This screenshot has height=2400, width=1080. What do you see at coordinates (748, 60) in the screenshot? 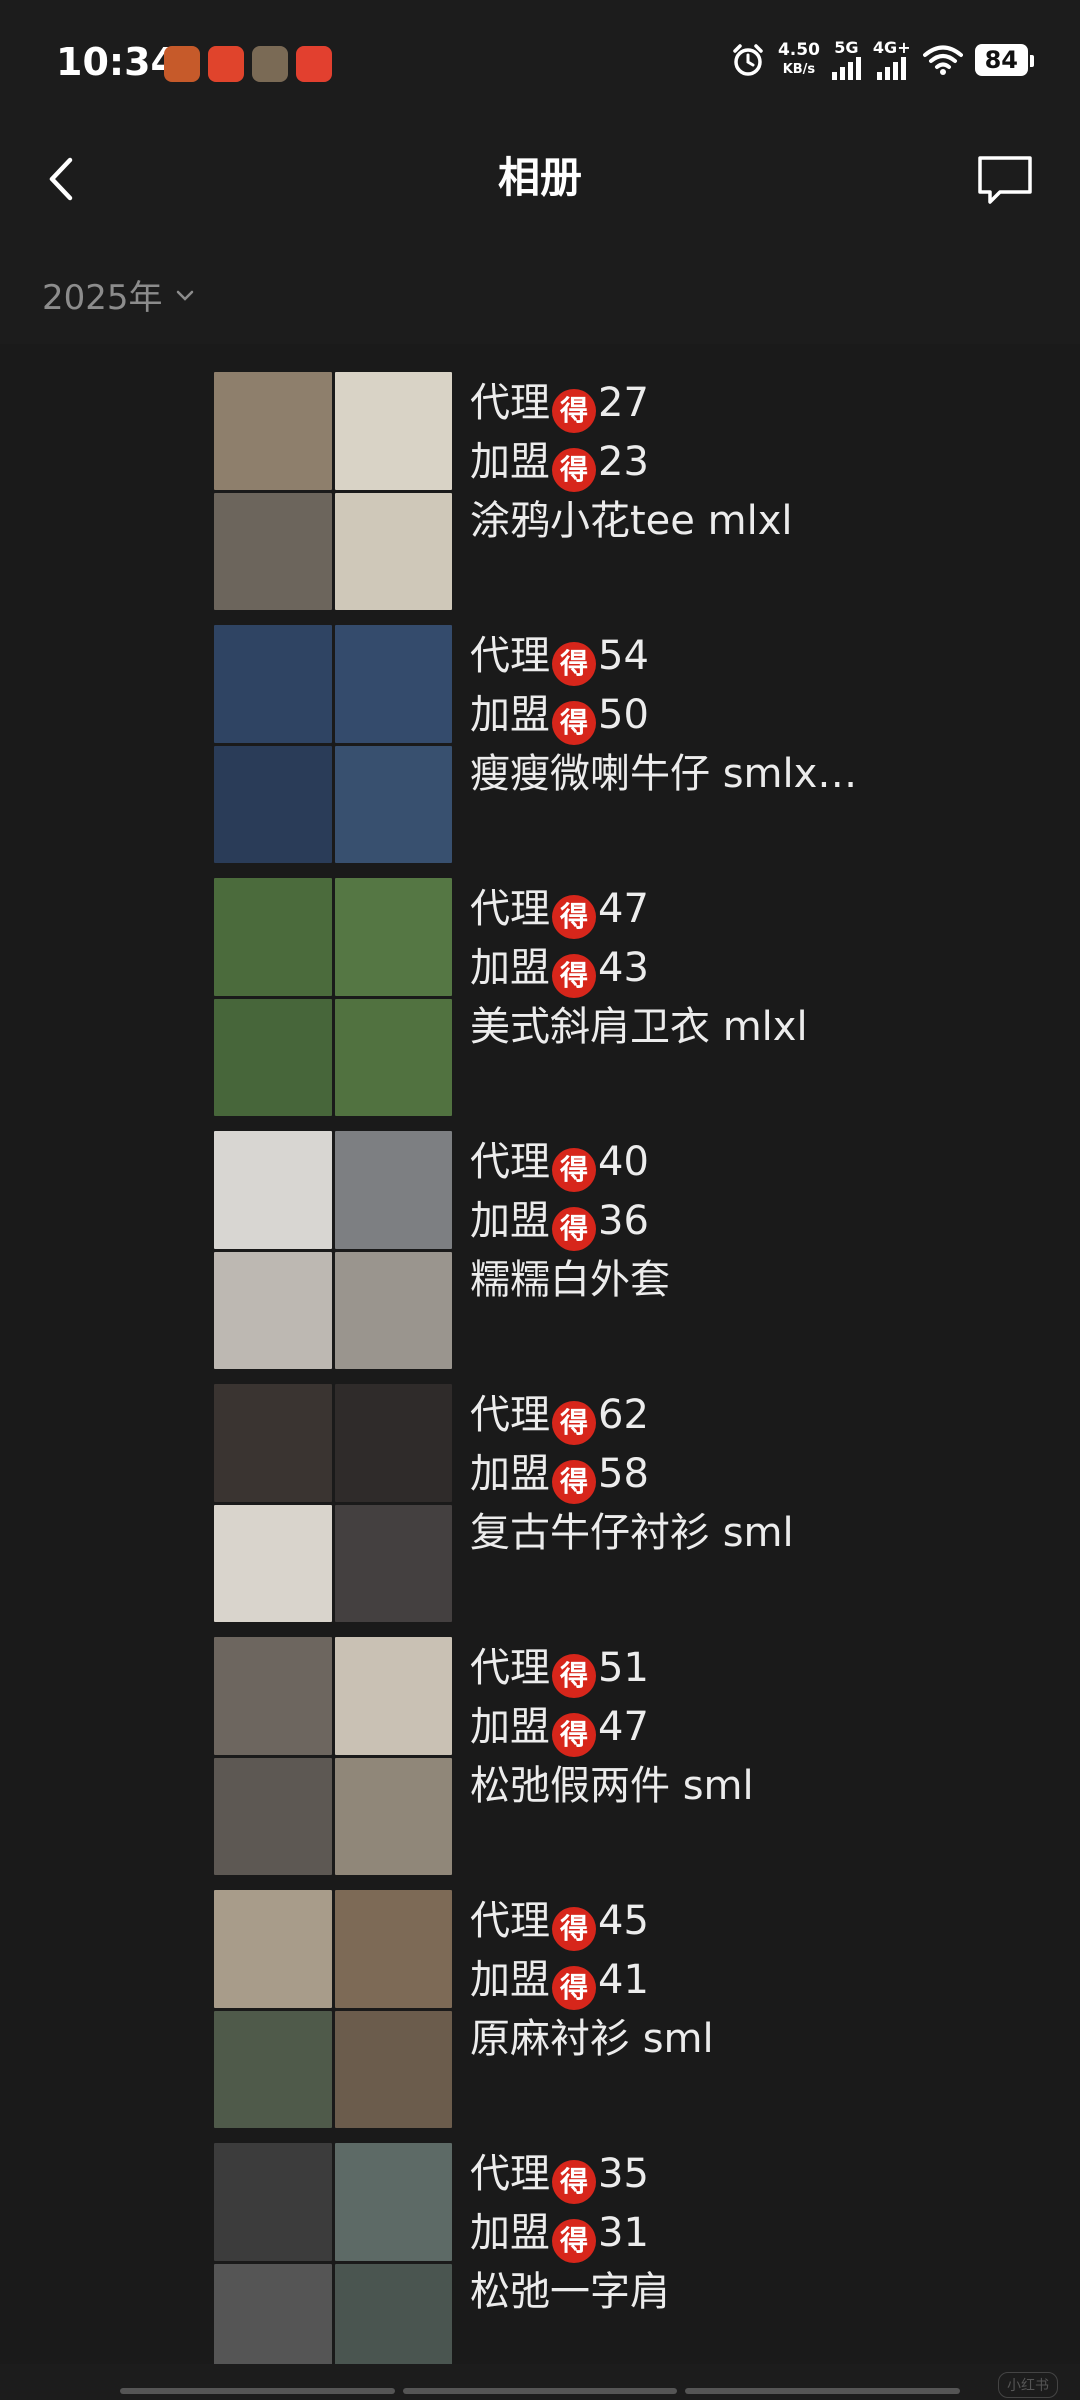
I see `alarm-icon` at bounding box center [748, 60].